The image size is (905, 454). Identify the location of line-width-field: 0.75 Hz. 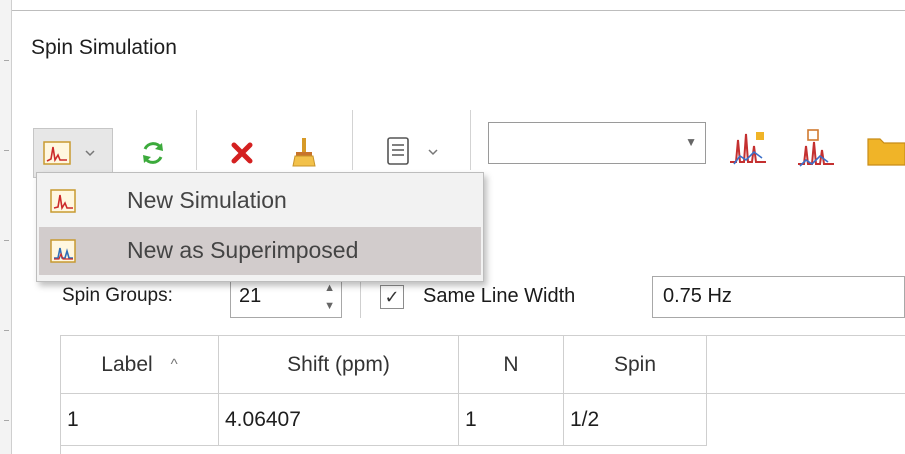
(778, 297).